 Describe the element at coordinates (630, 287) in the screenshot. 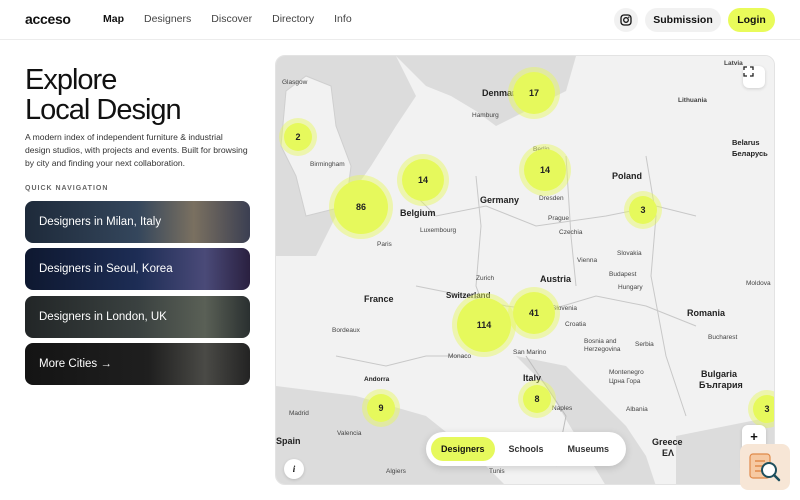

I see `map-label-hungary: Hungary` at that location.